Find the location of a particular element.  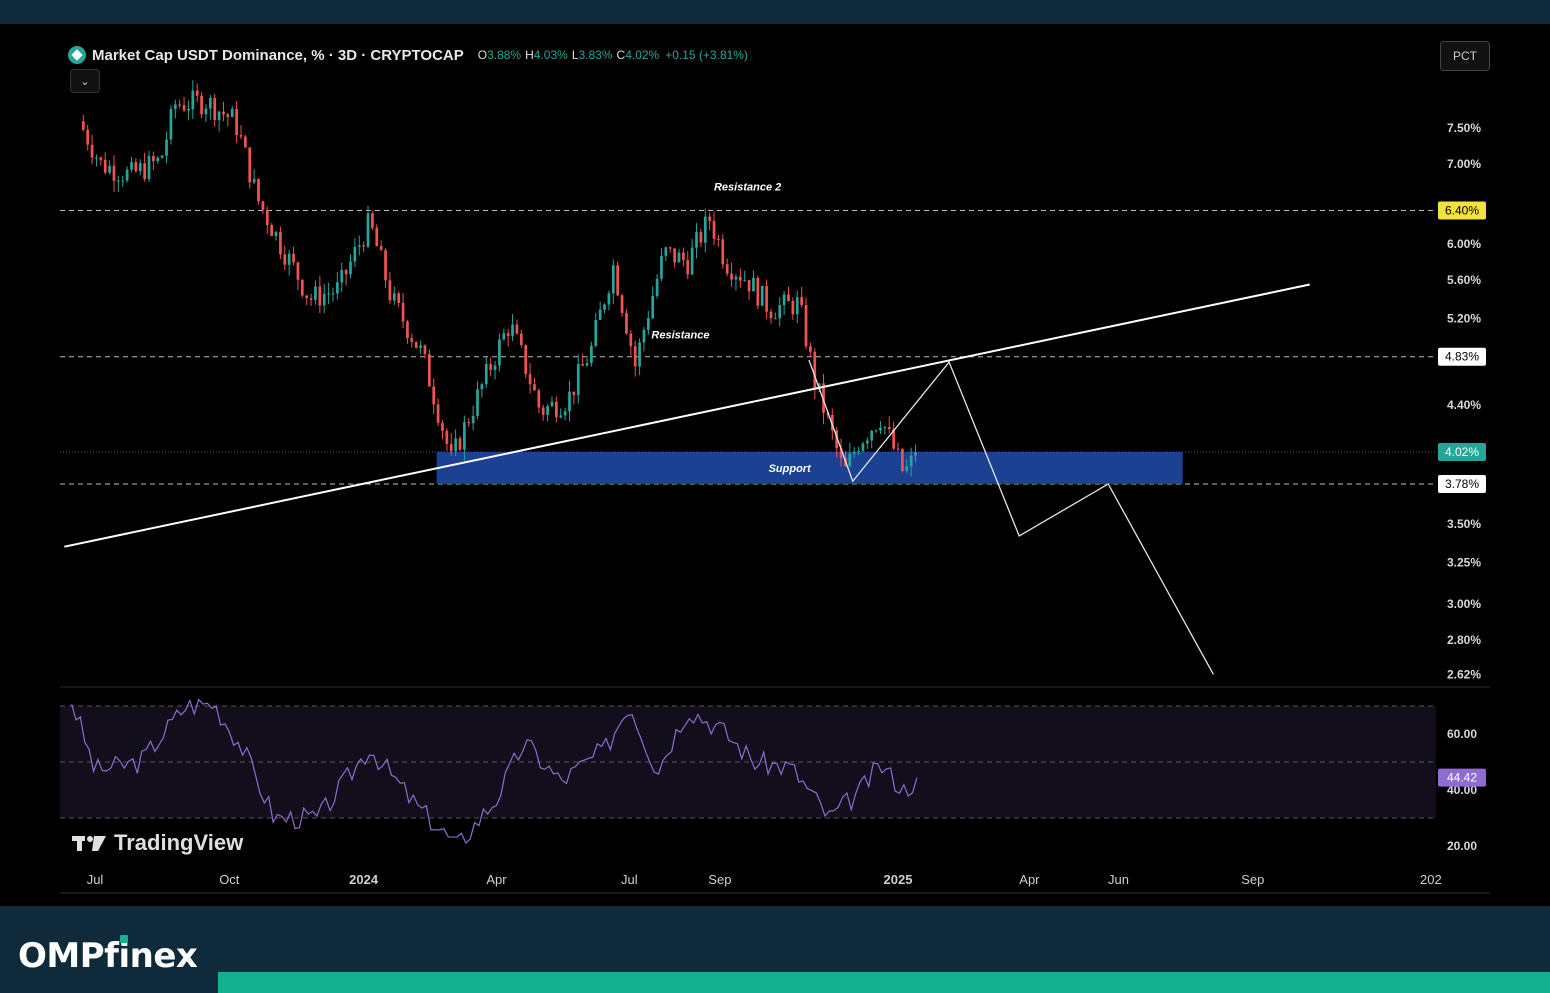

high-label: H is located at coordinates (529, 55).